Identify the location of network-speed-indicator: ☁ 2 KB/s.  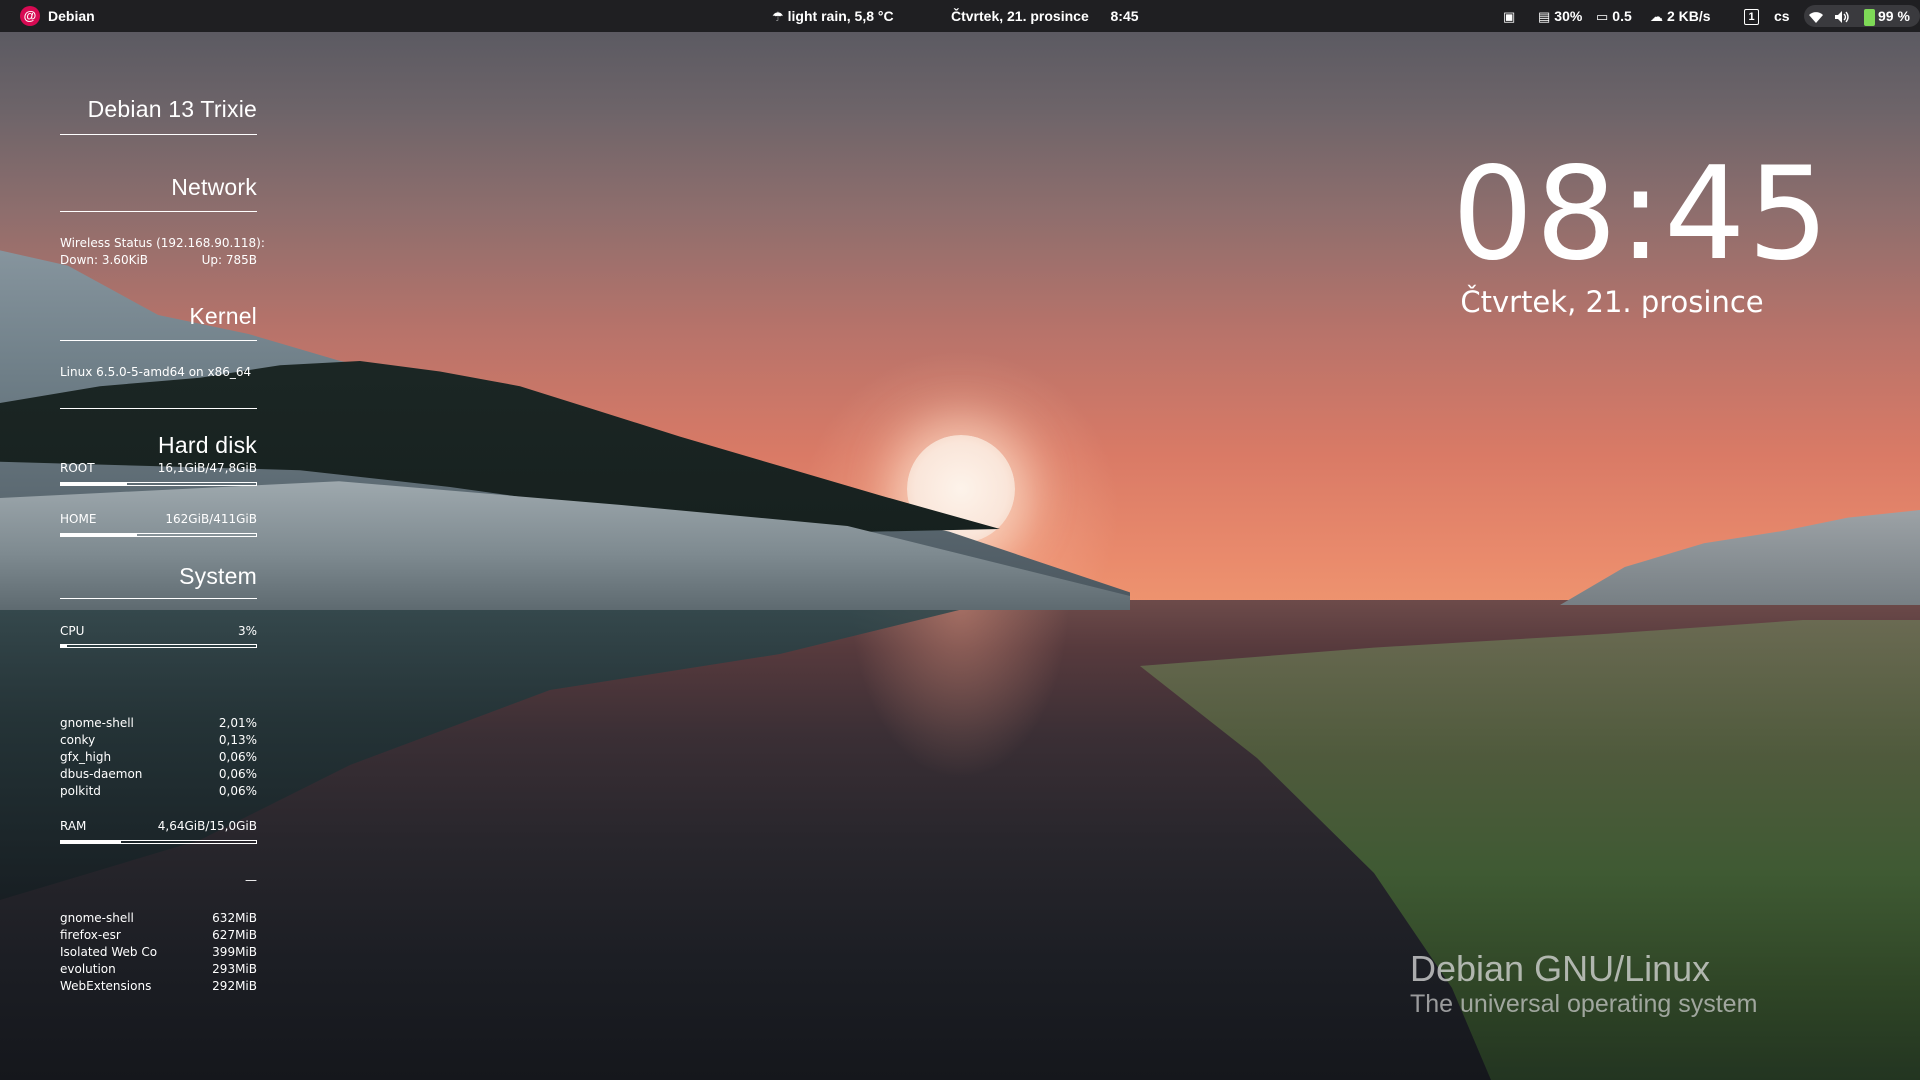
(1680, 16).